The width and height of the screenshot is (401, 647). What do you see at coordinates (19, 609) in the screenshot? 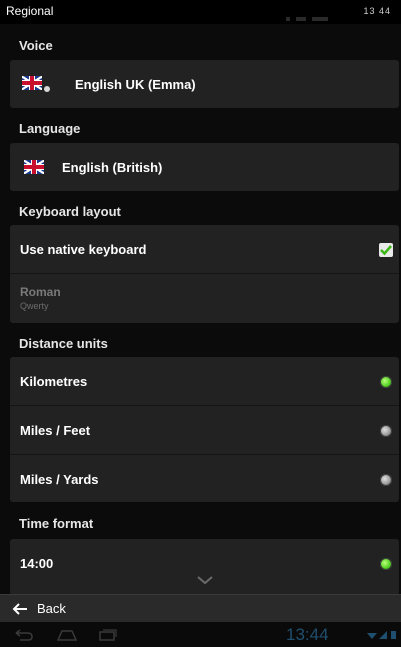
I see `back-arrow-icon` at bounding box center [19, 609].